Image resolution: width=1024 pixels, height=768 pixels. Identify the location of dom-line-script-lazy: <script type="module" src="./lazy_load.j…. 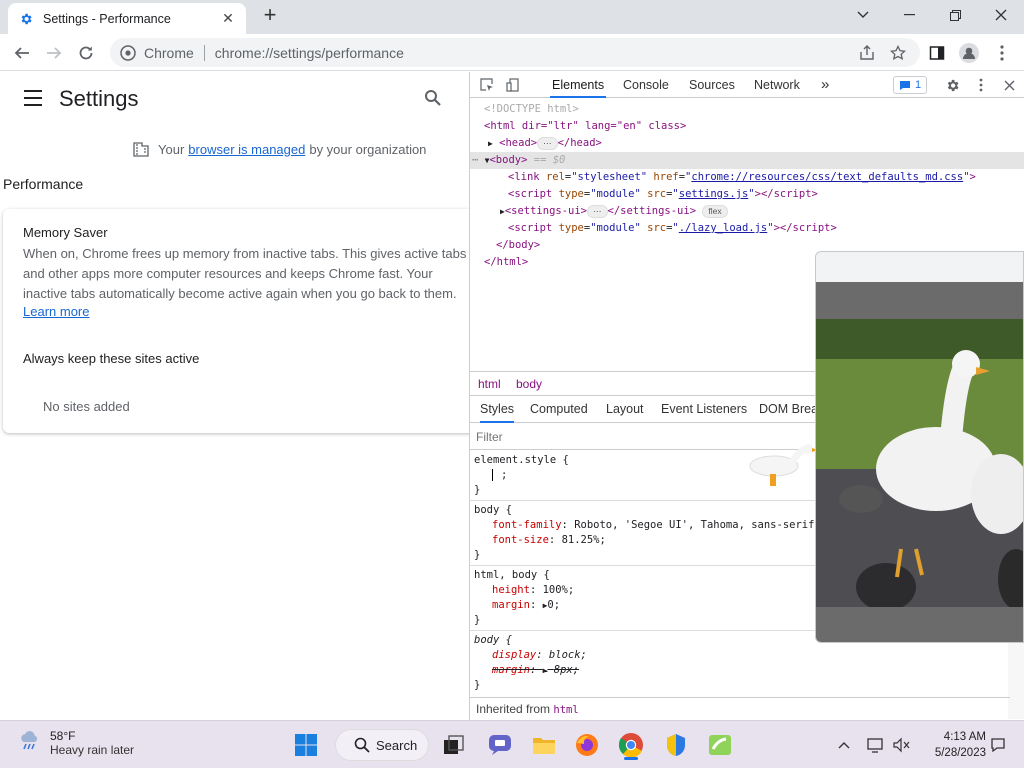
(747, 228).